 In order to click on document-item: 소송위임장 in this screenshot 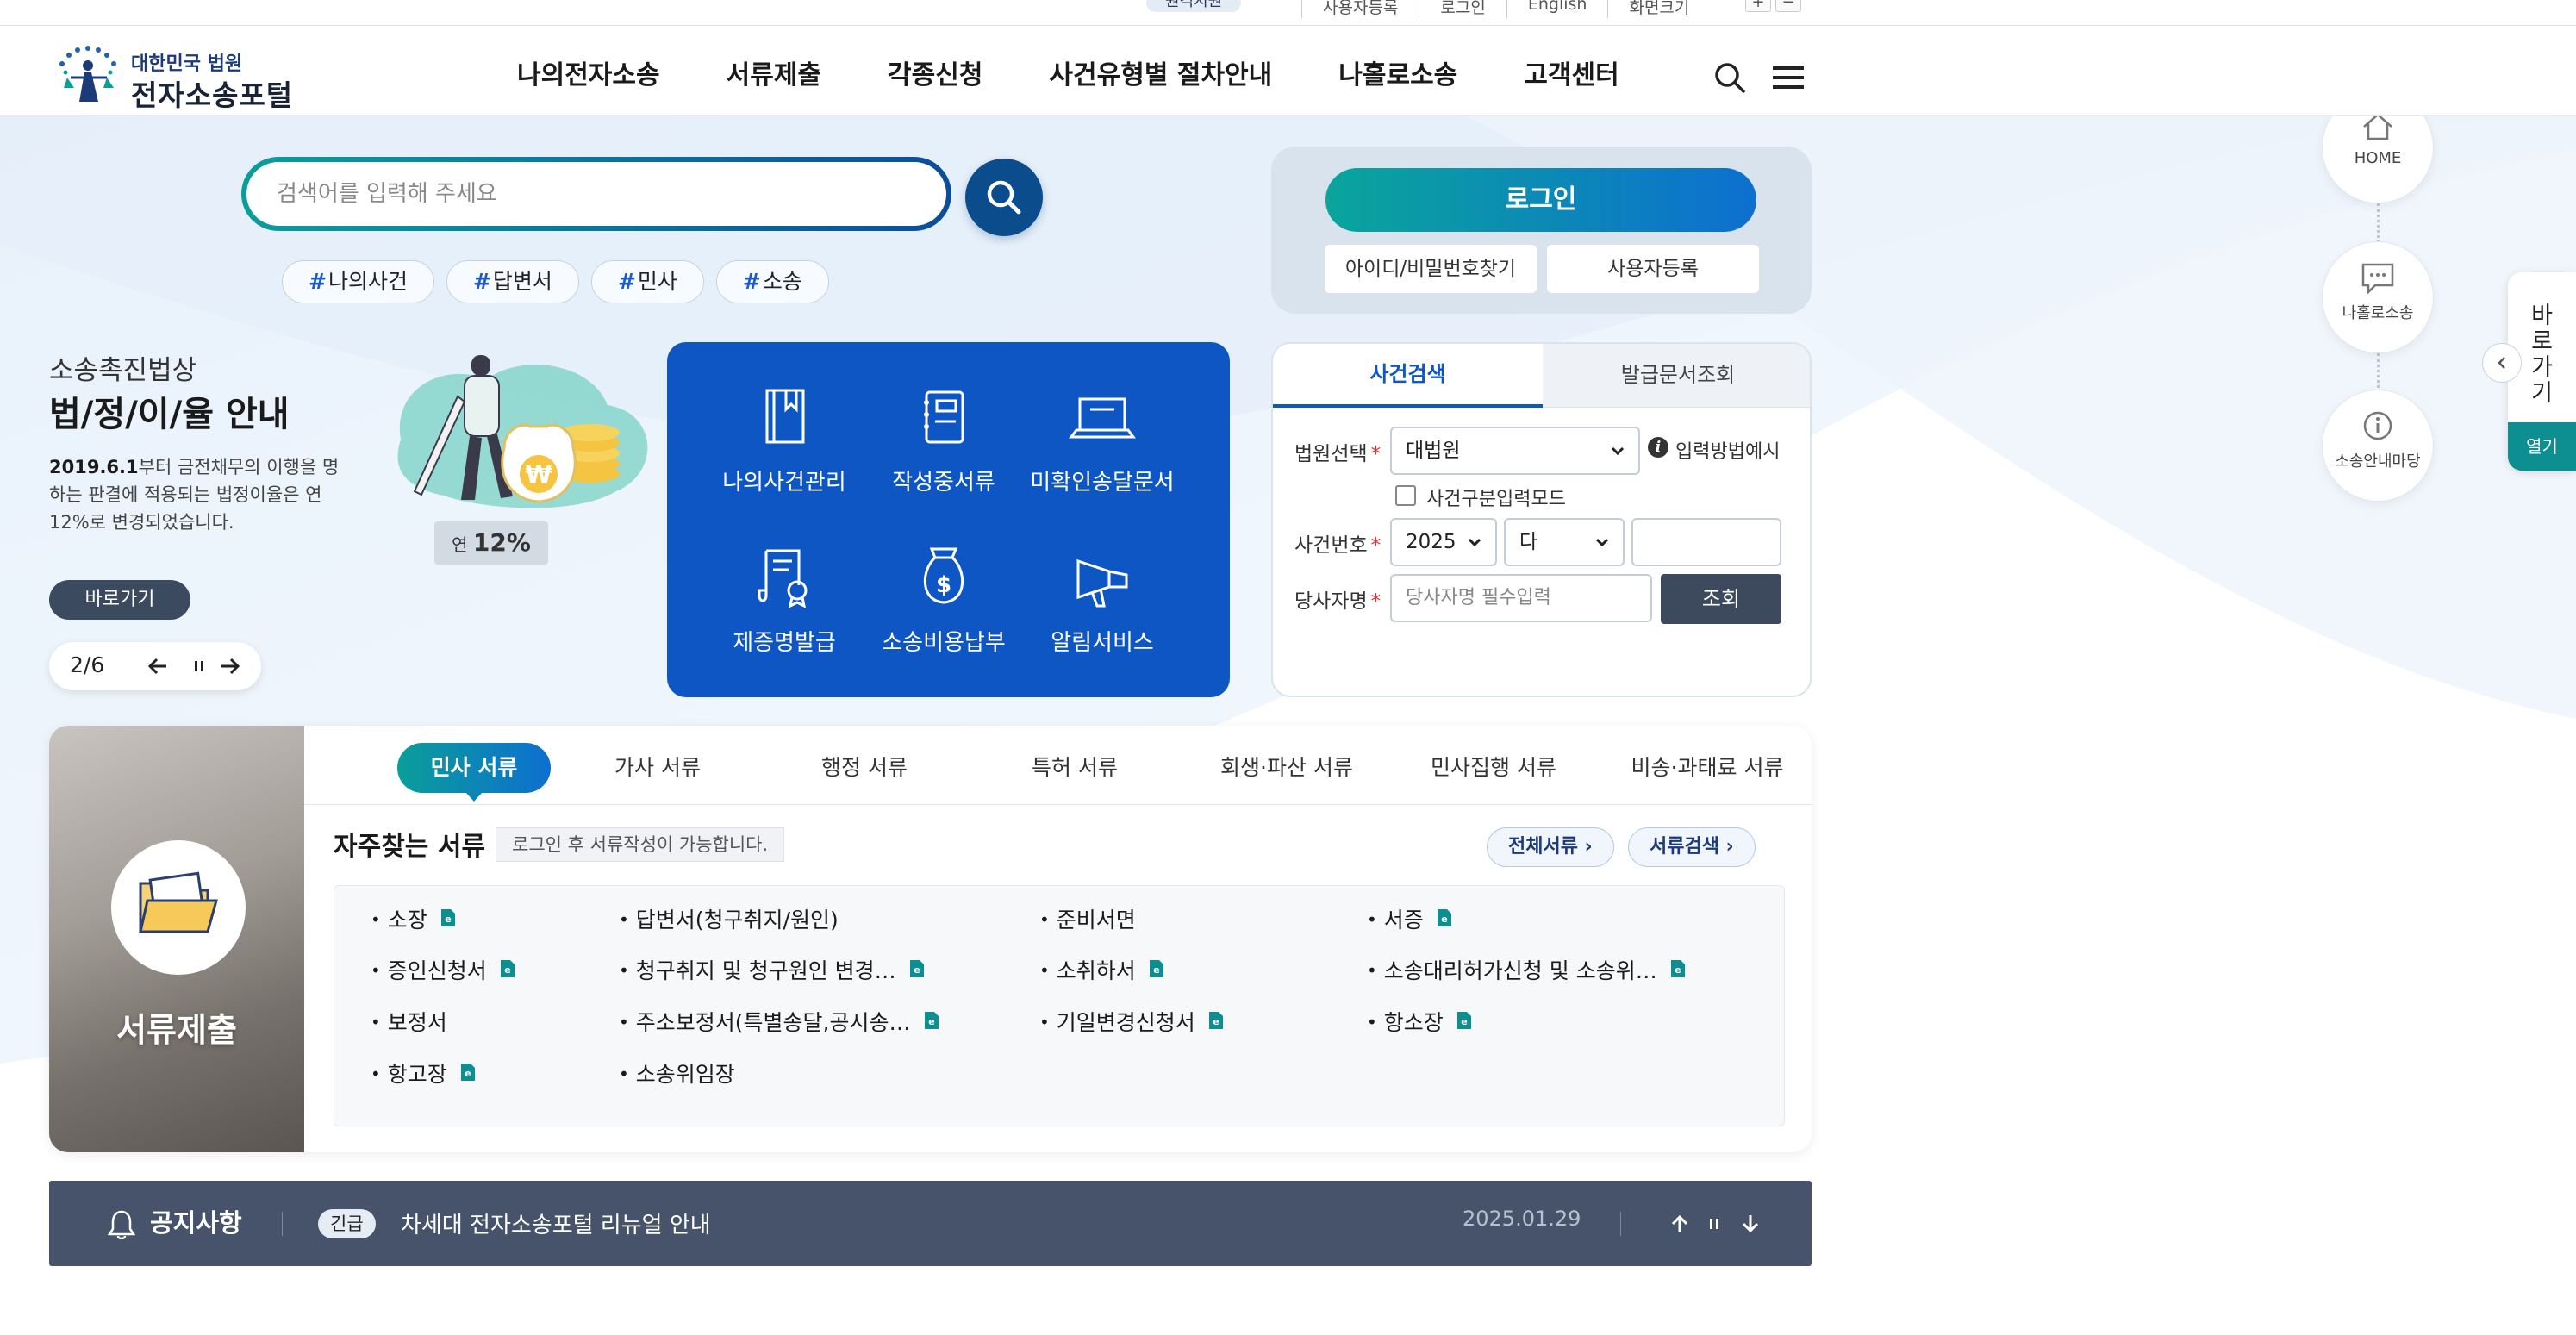, I will do `click(677, 1073)`.